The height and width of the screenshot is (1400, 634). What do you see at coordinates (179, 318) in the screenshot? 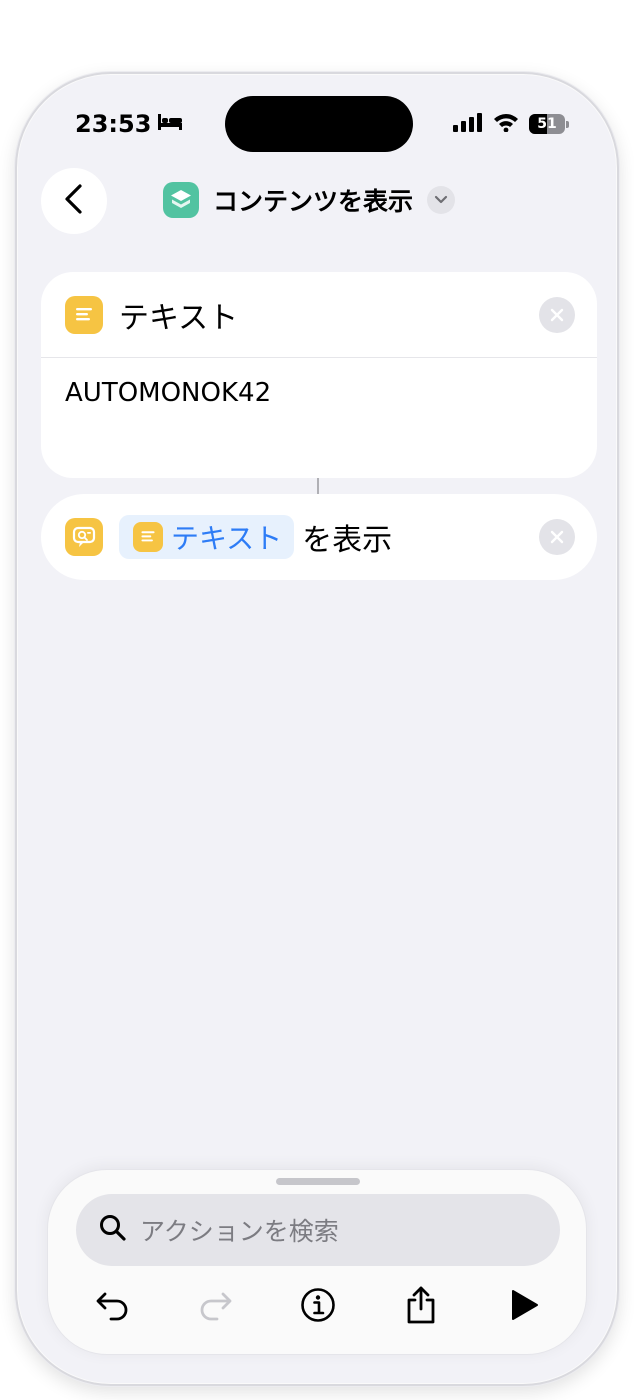
I see `text-action-title: テキスト` at bounding box center [179, 318].